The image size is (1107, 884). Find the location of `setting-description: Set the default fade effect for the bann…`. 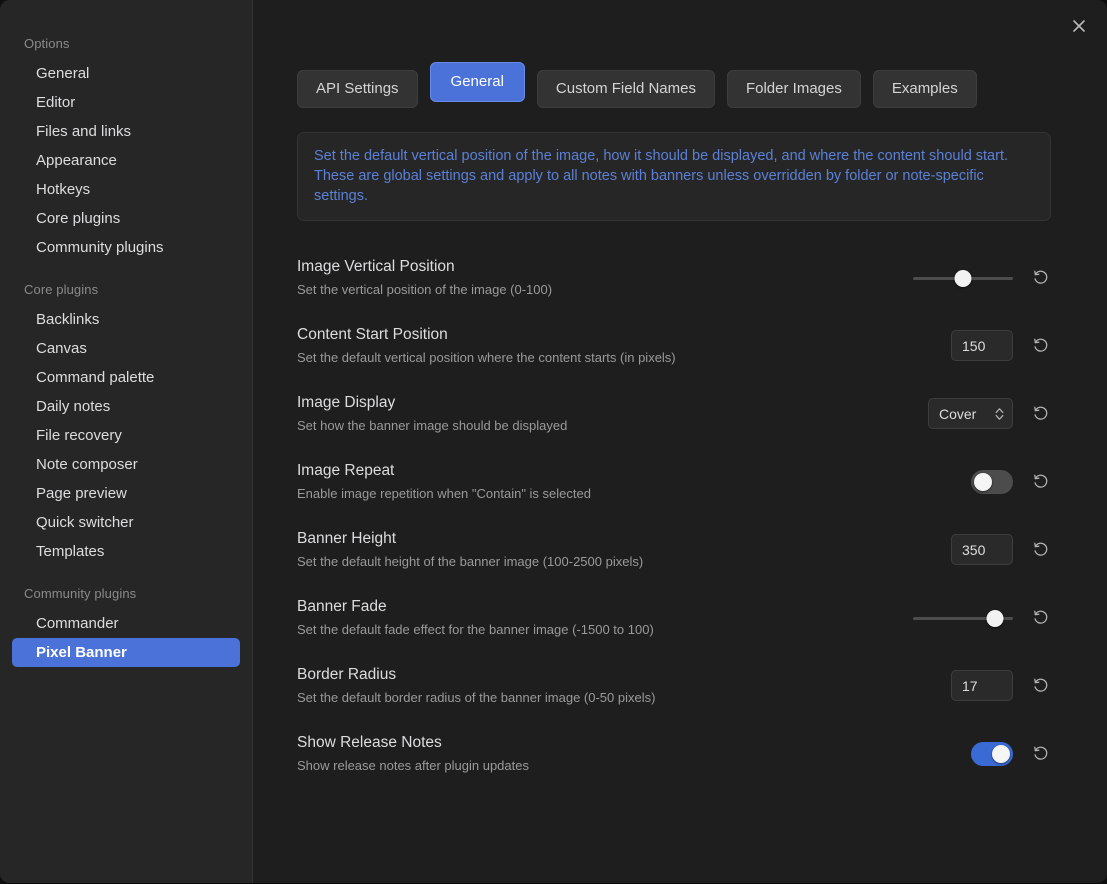

setting-description: Set the default fade effect for the bann… is located at coordinates (475, 629).